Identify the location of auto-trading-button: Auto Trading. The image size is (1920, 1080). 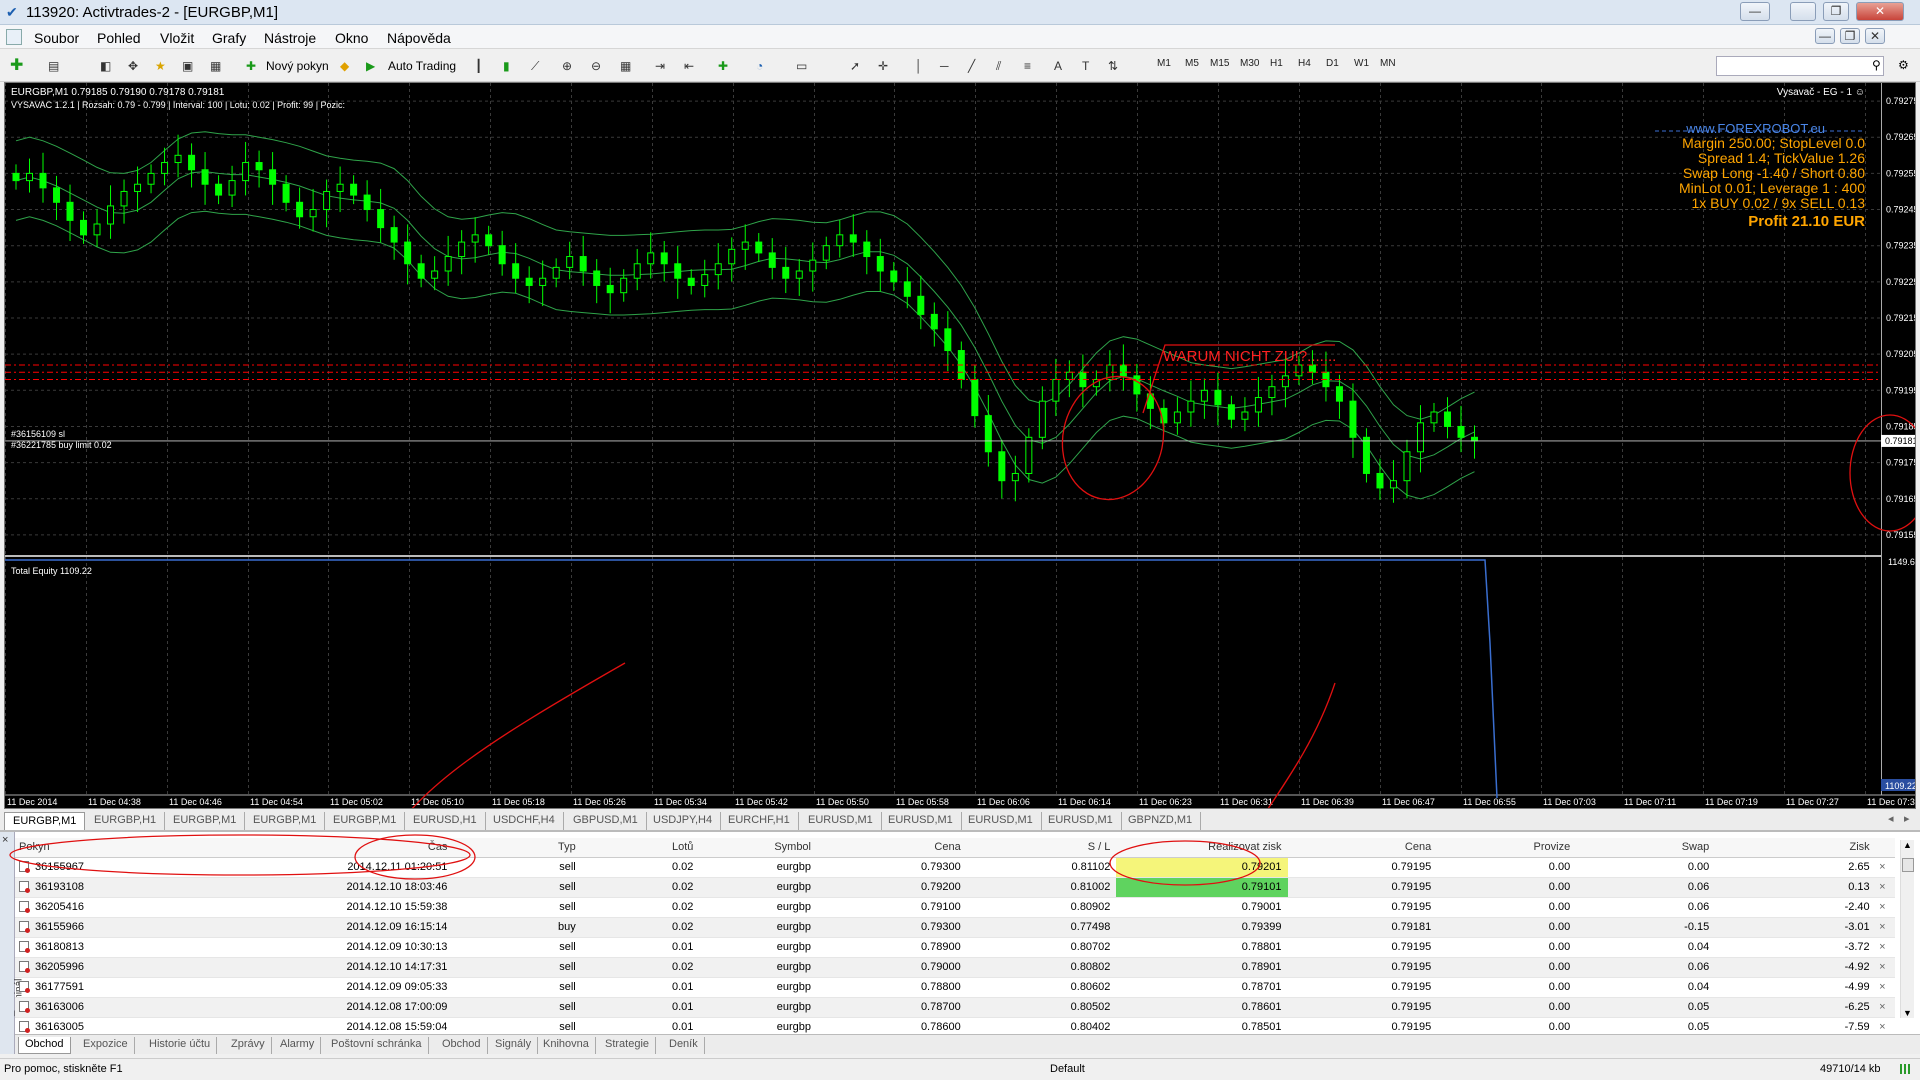
(422, 66).